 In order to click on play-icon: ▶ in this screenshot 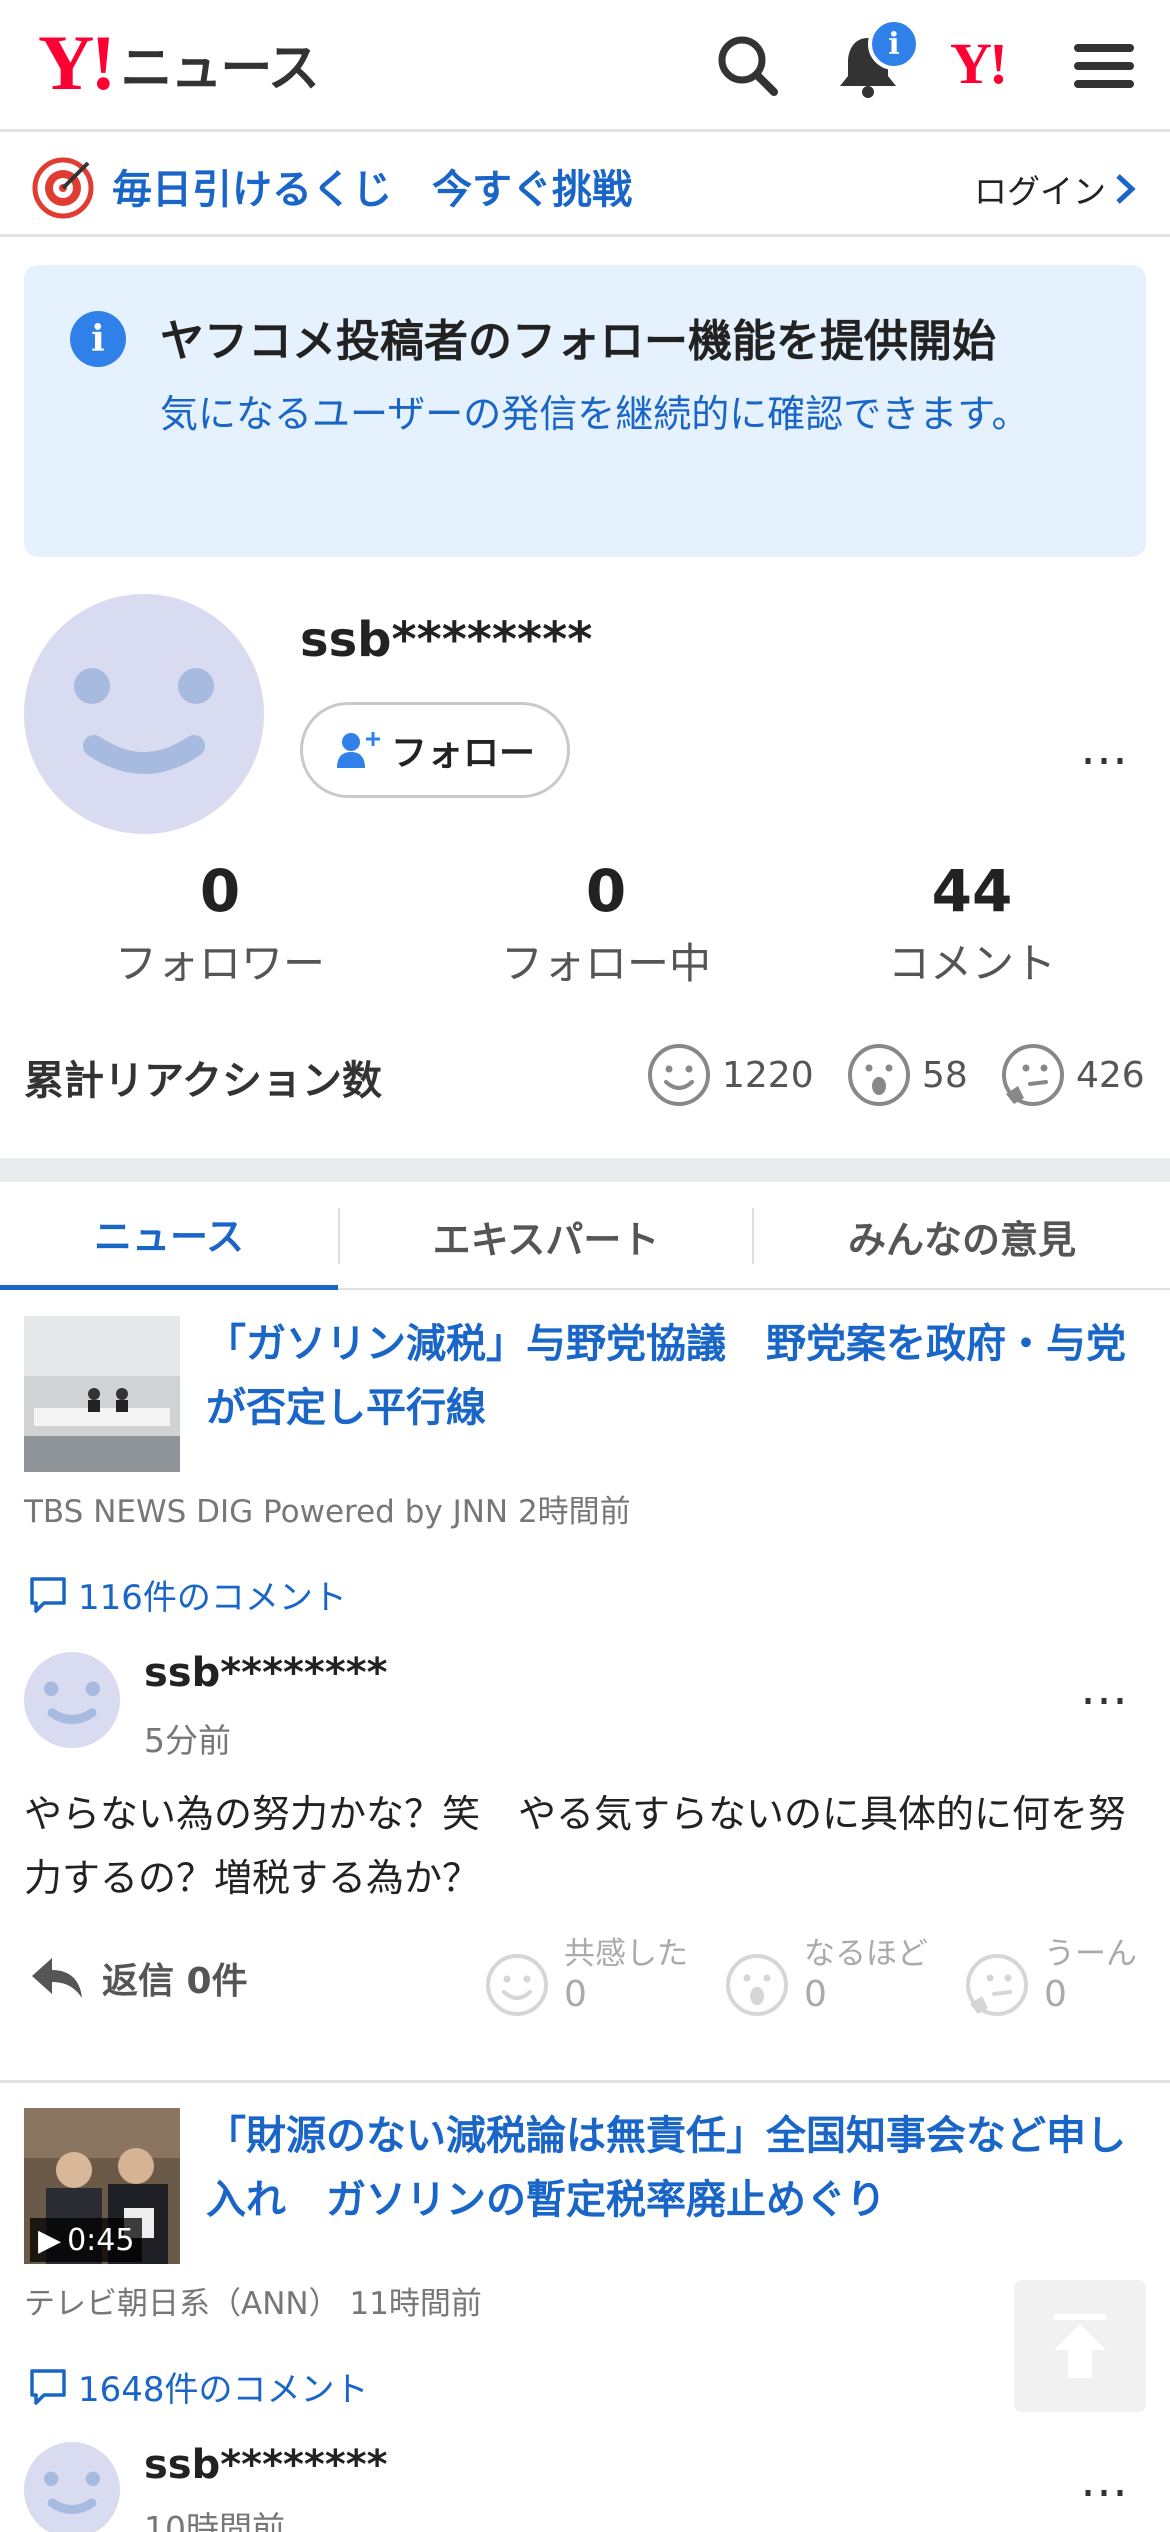, I will do `click(50, 2240)`.